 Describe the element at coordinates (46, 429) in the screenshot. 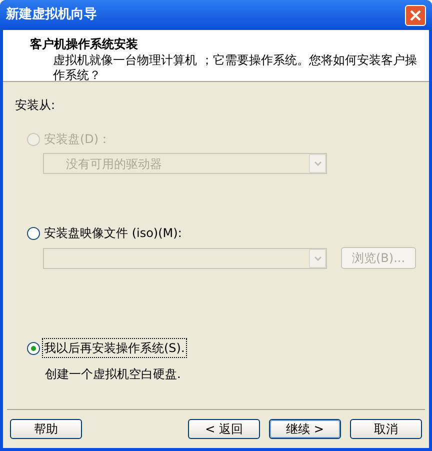

I see `dialog-button: 帮助` at that location.